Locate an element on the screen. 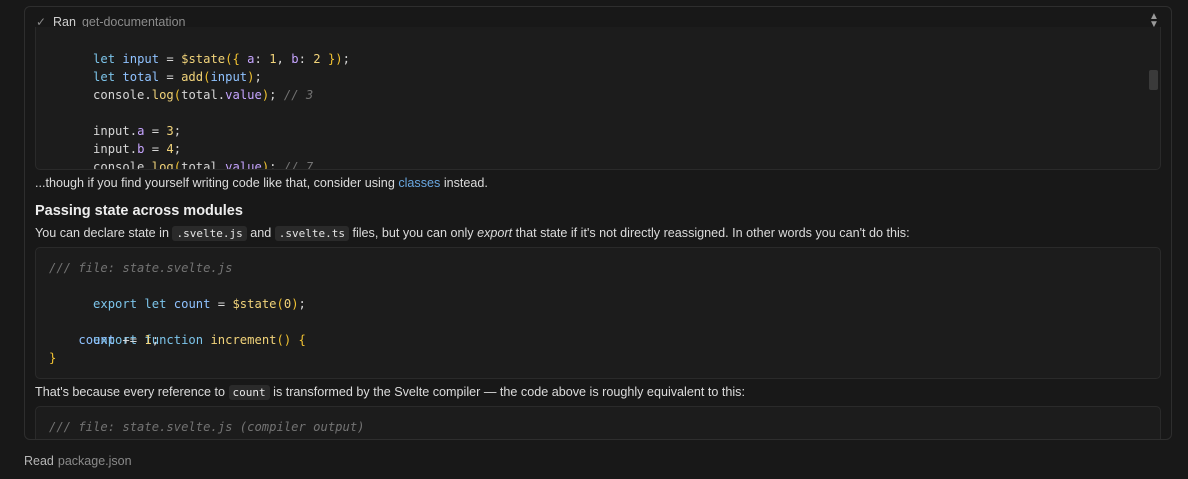 This screenshot has height=479, width=1188. code-line: export function increment() { is located at coordinates (199, 340).